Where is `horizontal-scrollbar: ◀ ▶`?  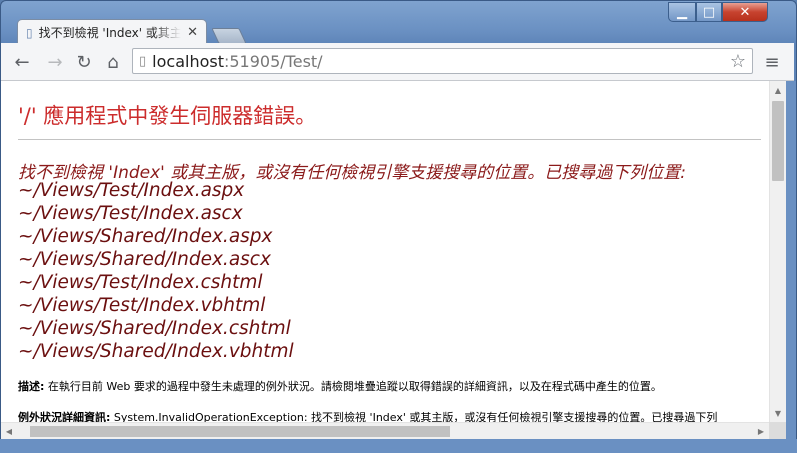 horizontal-scrollbar: ◀ ▶ is located at coordinates (385, 430).